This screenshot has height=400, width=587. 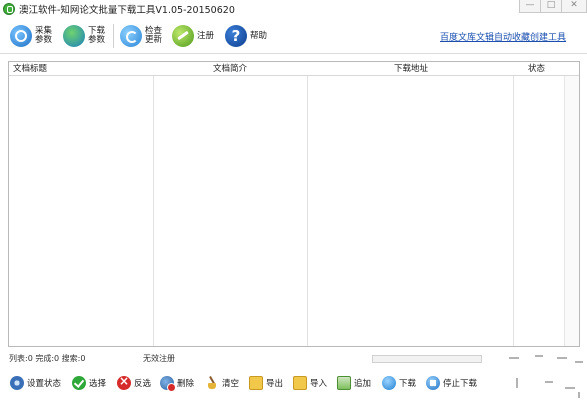 I want to click on search-globe-icon, so click(x=21, y=36).